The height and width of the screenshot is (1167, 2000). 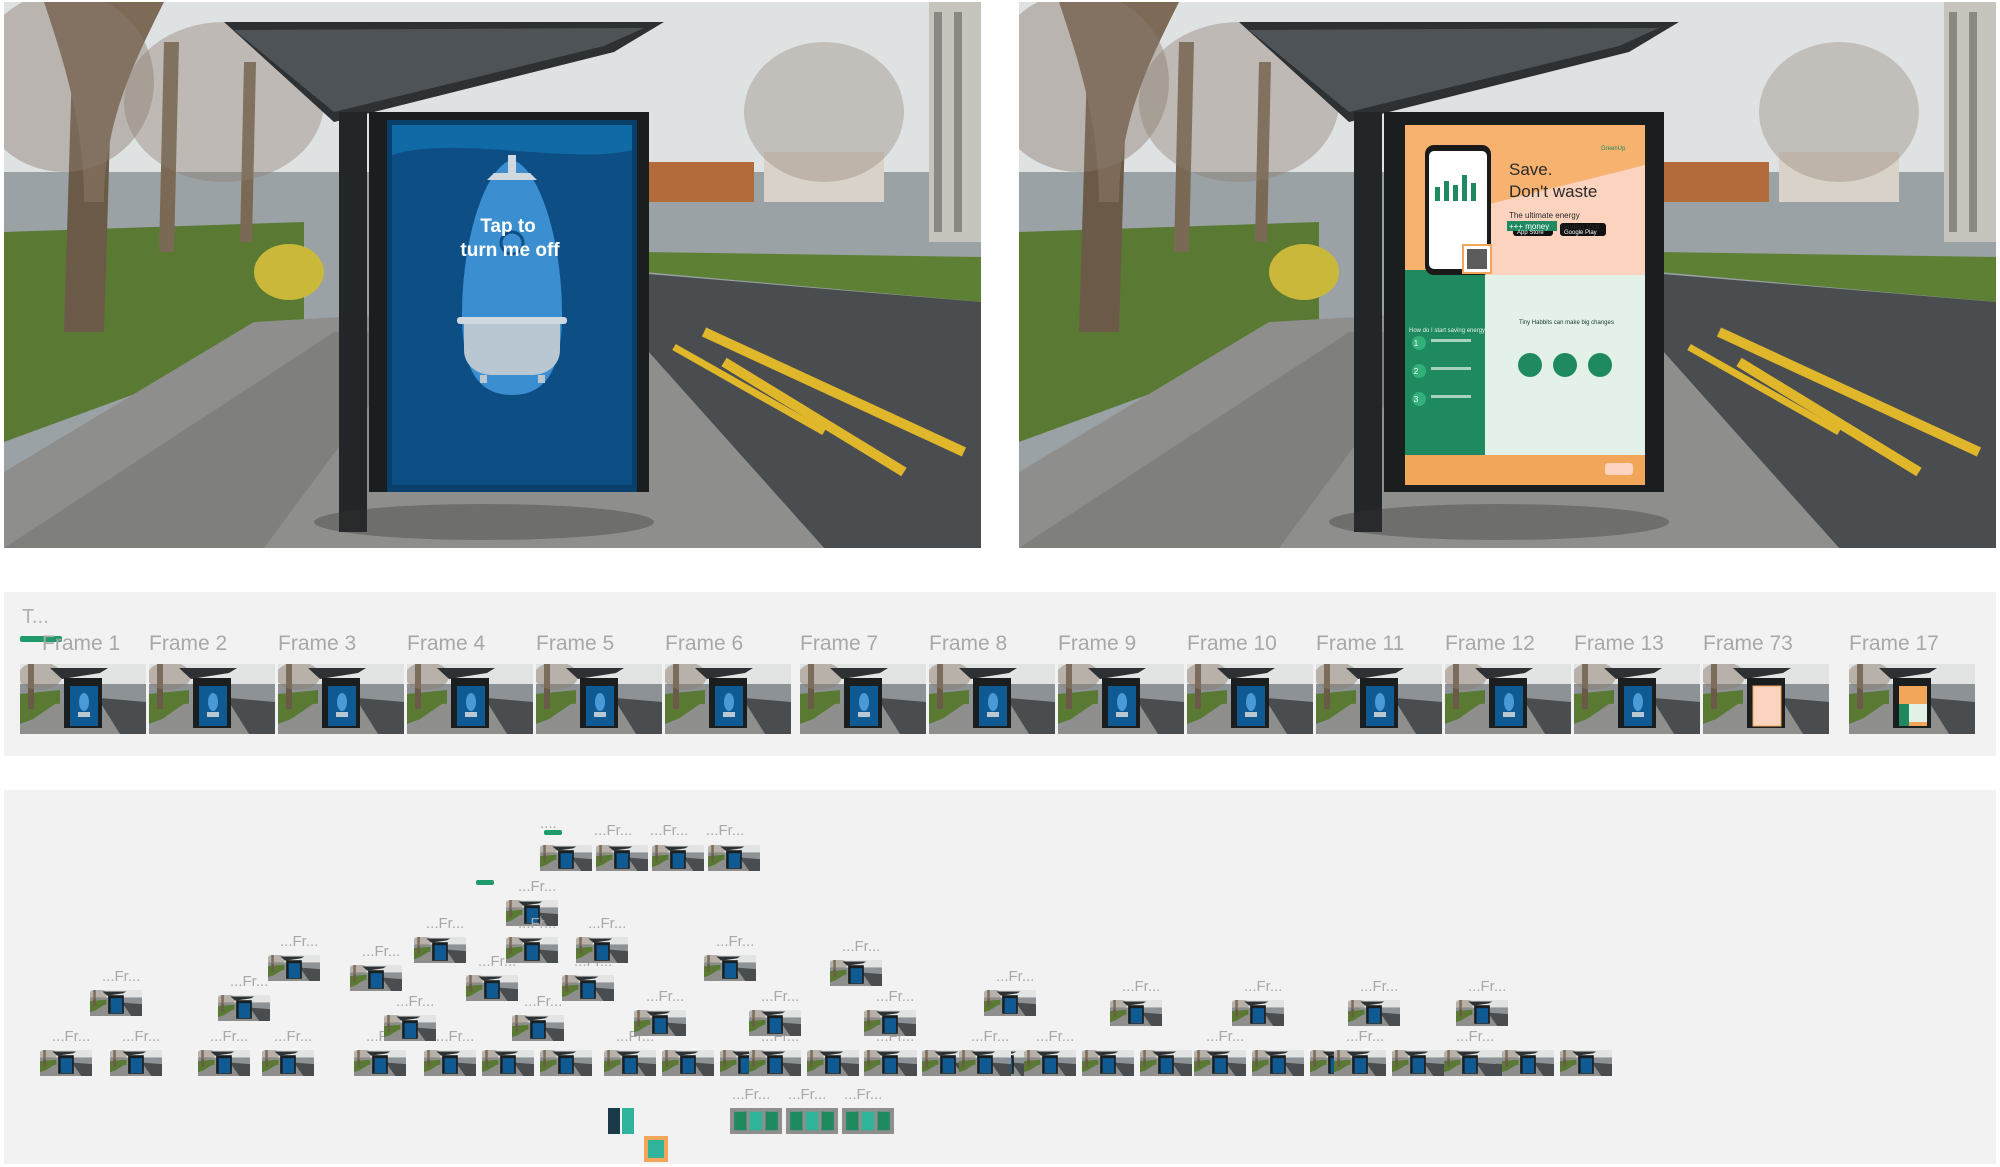 What do you see at coordinates (317, 644) in the screenshot?
I see `frame-label: Frame 3` at bounding box center [317, 644].